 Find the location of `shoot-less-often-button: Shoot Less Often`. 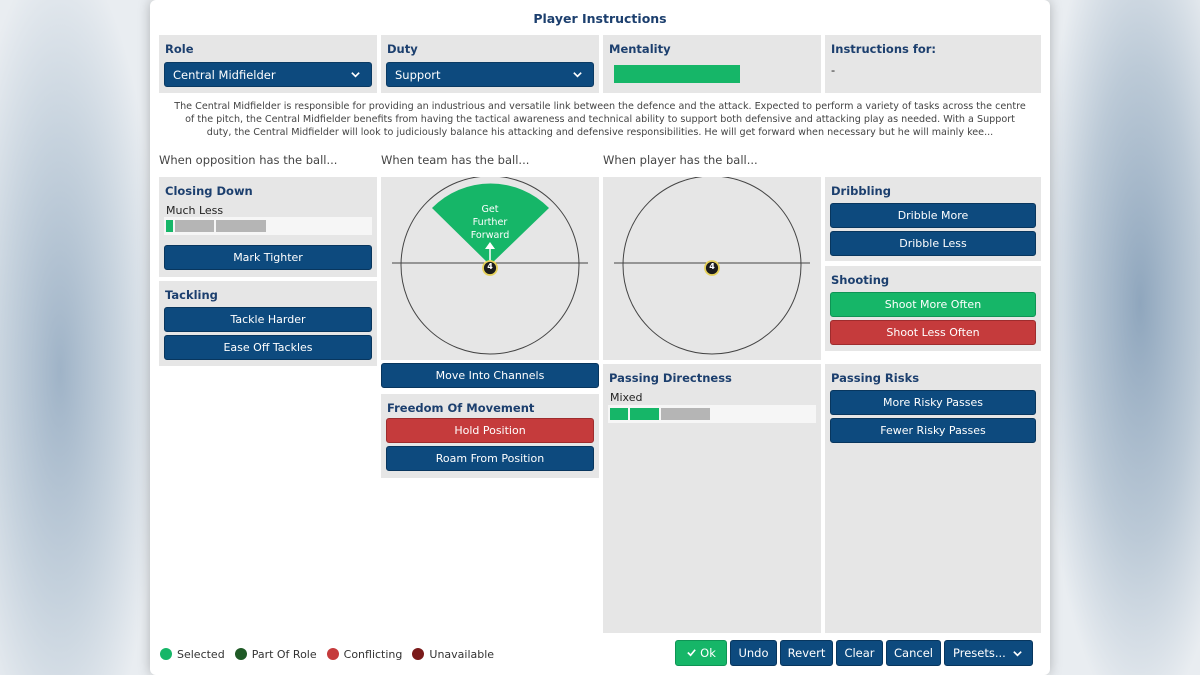

shoot-less-often-button: Shoot Less Often is located at coordinates (933, 332).